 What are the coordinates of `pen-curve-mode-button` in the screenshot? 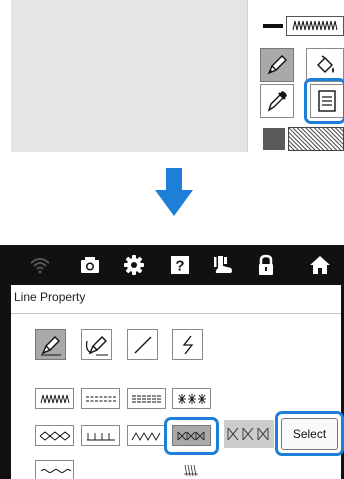 It's located at (96, 344).